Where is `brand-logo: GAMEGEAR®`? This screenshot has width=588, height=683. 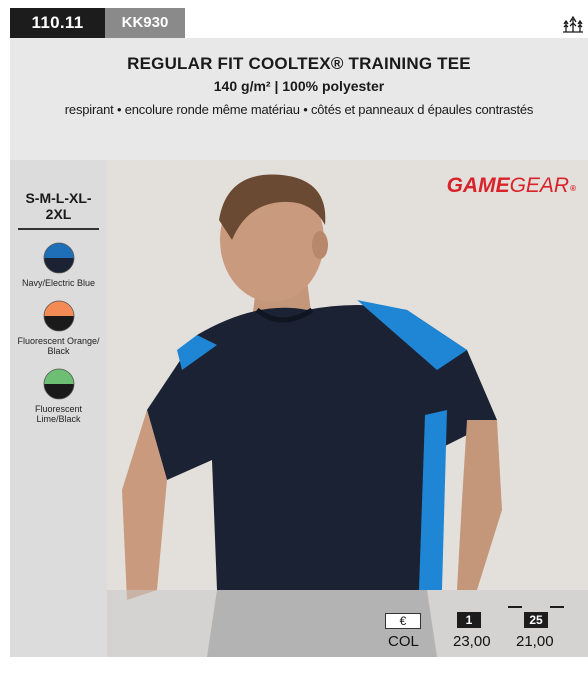 brand-logo: GAMEGEAR® is located at coordinates (511, 185).